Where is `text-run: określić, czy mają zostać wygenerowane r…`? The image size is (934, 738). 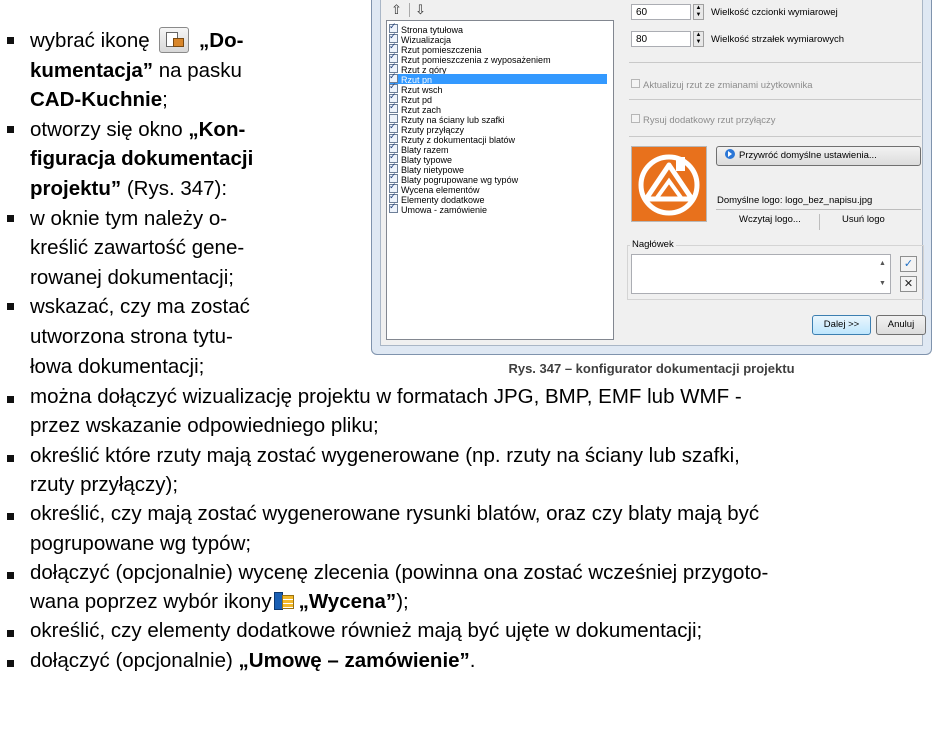
text-run: określić, czy mają zostać wygenerowane r… is located at coordinates (395, 514).